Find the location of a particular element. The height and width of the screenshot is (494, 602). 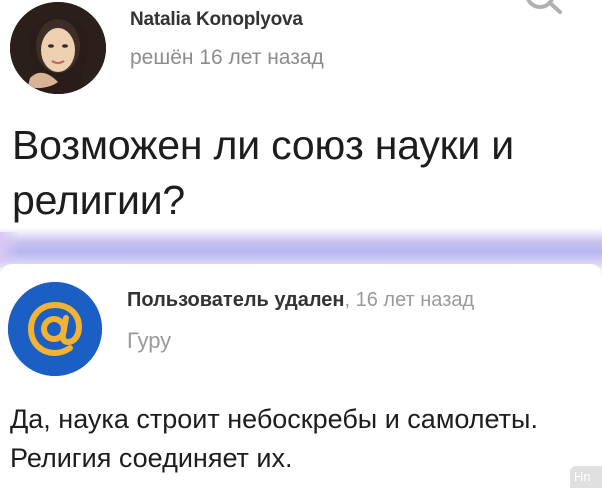

question-status: решён 16 лет назад is located at coordinates (227, 57).